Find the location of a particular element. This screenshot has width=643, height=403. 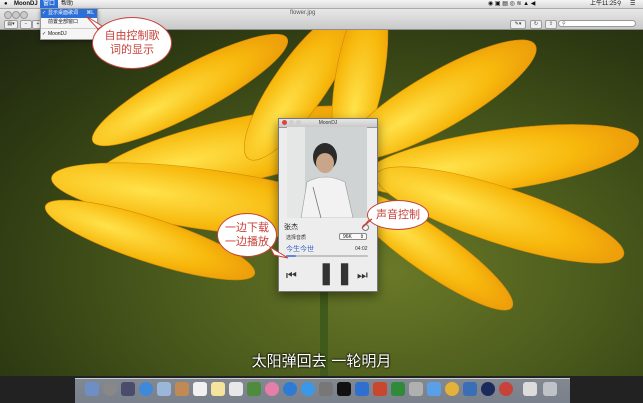

system-preferences-icon is located at coordinates (326, 389).